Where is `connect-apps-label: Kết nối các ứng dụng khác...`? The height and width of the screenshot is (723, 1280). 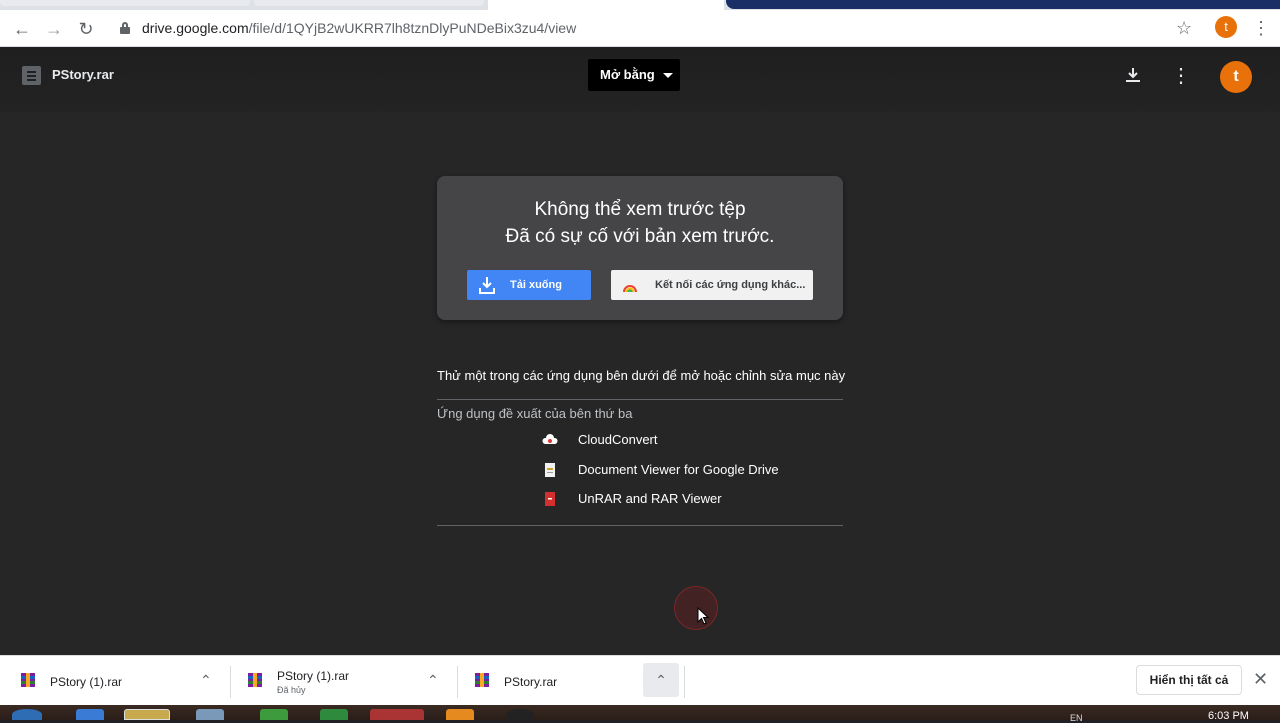 connect-apps-label: Kết nối các ứng dụng khác... is located at coordinates (730, 285).